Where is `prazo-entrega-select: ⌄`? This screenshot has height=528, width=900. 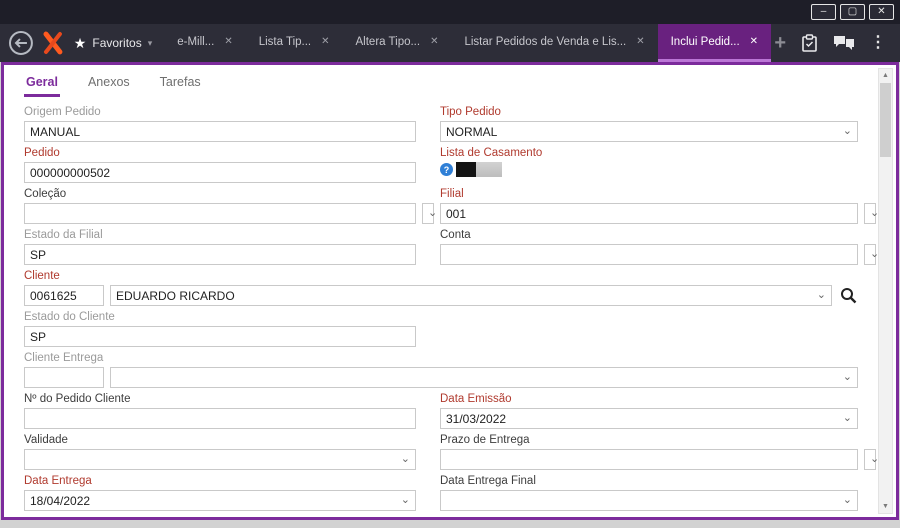
prazo-entrega-select: ⌄ is located at coordinates (871, 459).